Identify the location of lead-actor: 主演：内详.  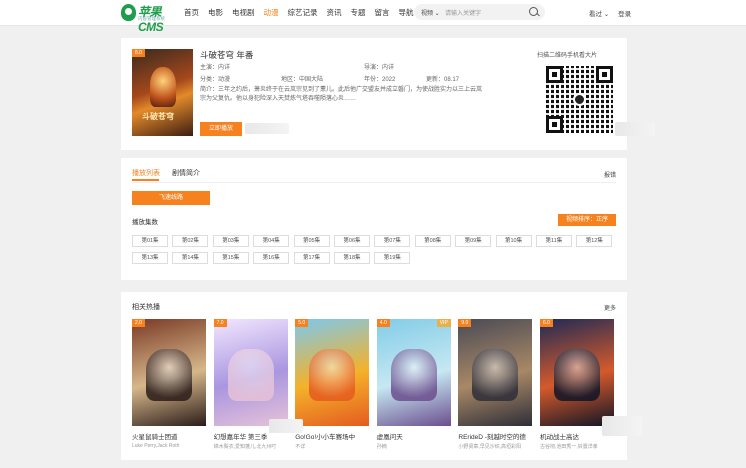
(215, 68).